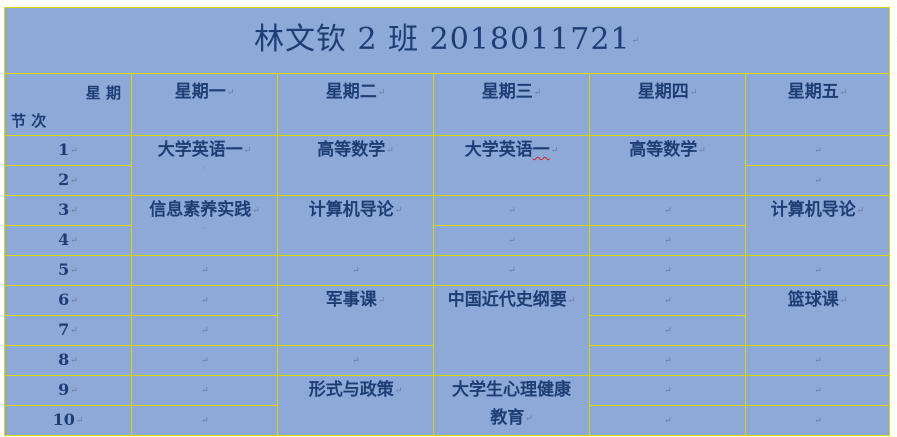 The width and height of the screenshot is (897, 437). Describe the element at coordinates (63, 419) in the screenshot. I see `cell-text: 10` at that location.